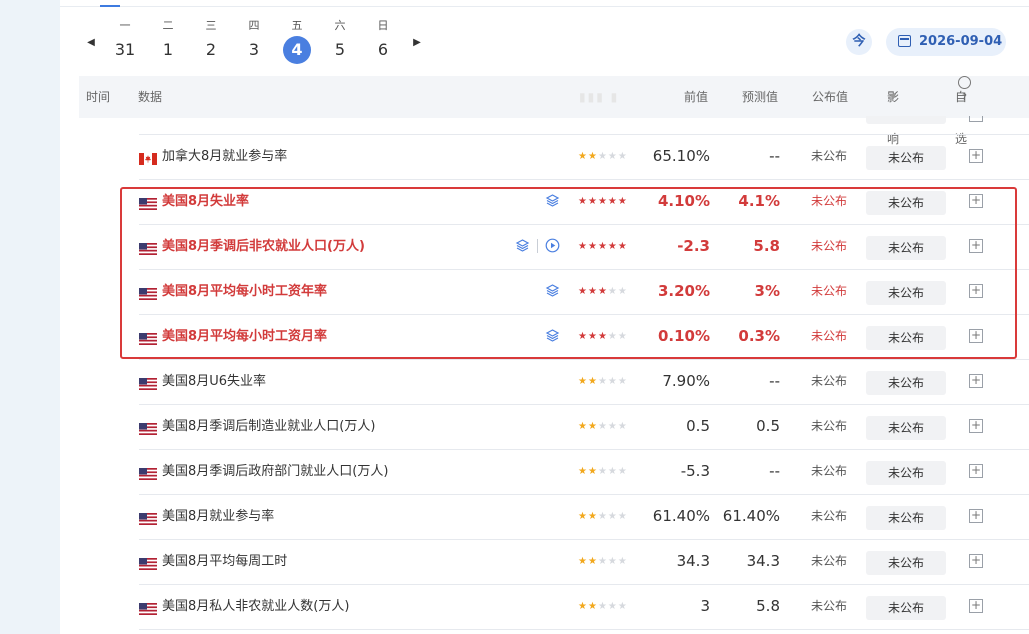 Image resolution: width=1029 pixels, height=634 pixels. What do you see at coordinates (275, 471) in the screenshot?
I see `indicator-name: 美国8月季调后政府部门就业人口(万人)` at bounding box center [275, 471].